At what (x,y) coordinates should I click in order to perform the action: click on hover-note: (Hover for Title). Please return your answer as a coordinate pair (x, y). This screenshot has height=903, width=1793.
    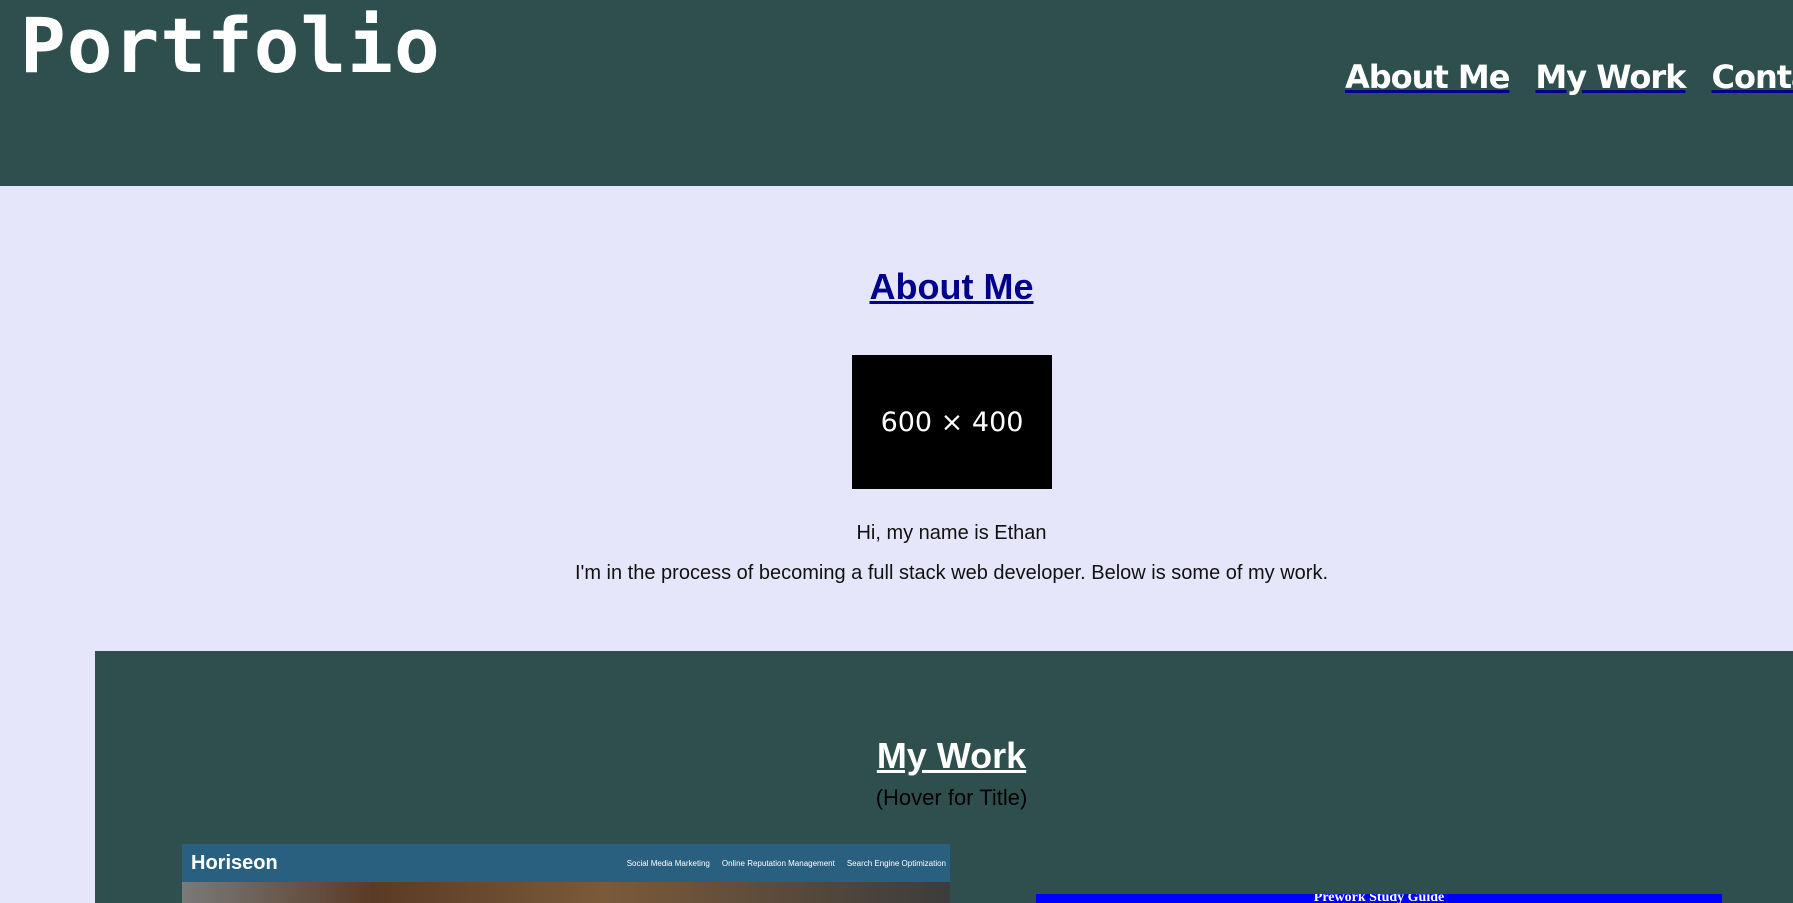
    Looking at the image, I should click on (951, 797).